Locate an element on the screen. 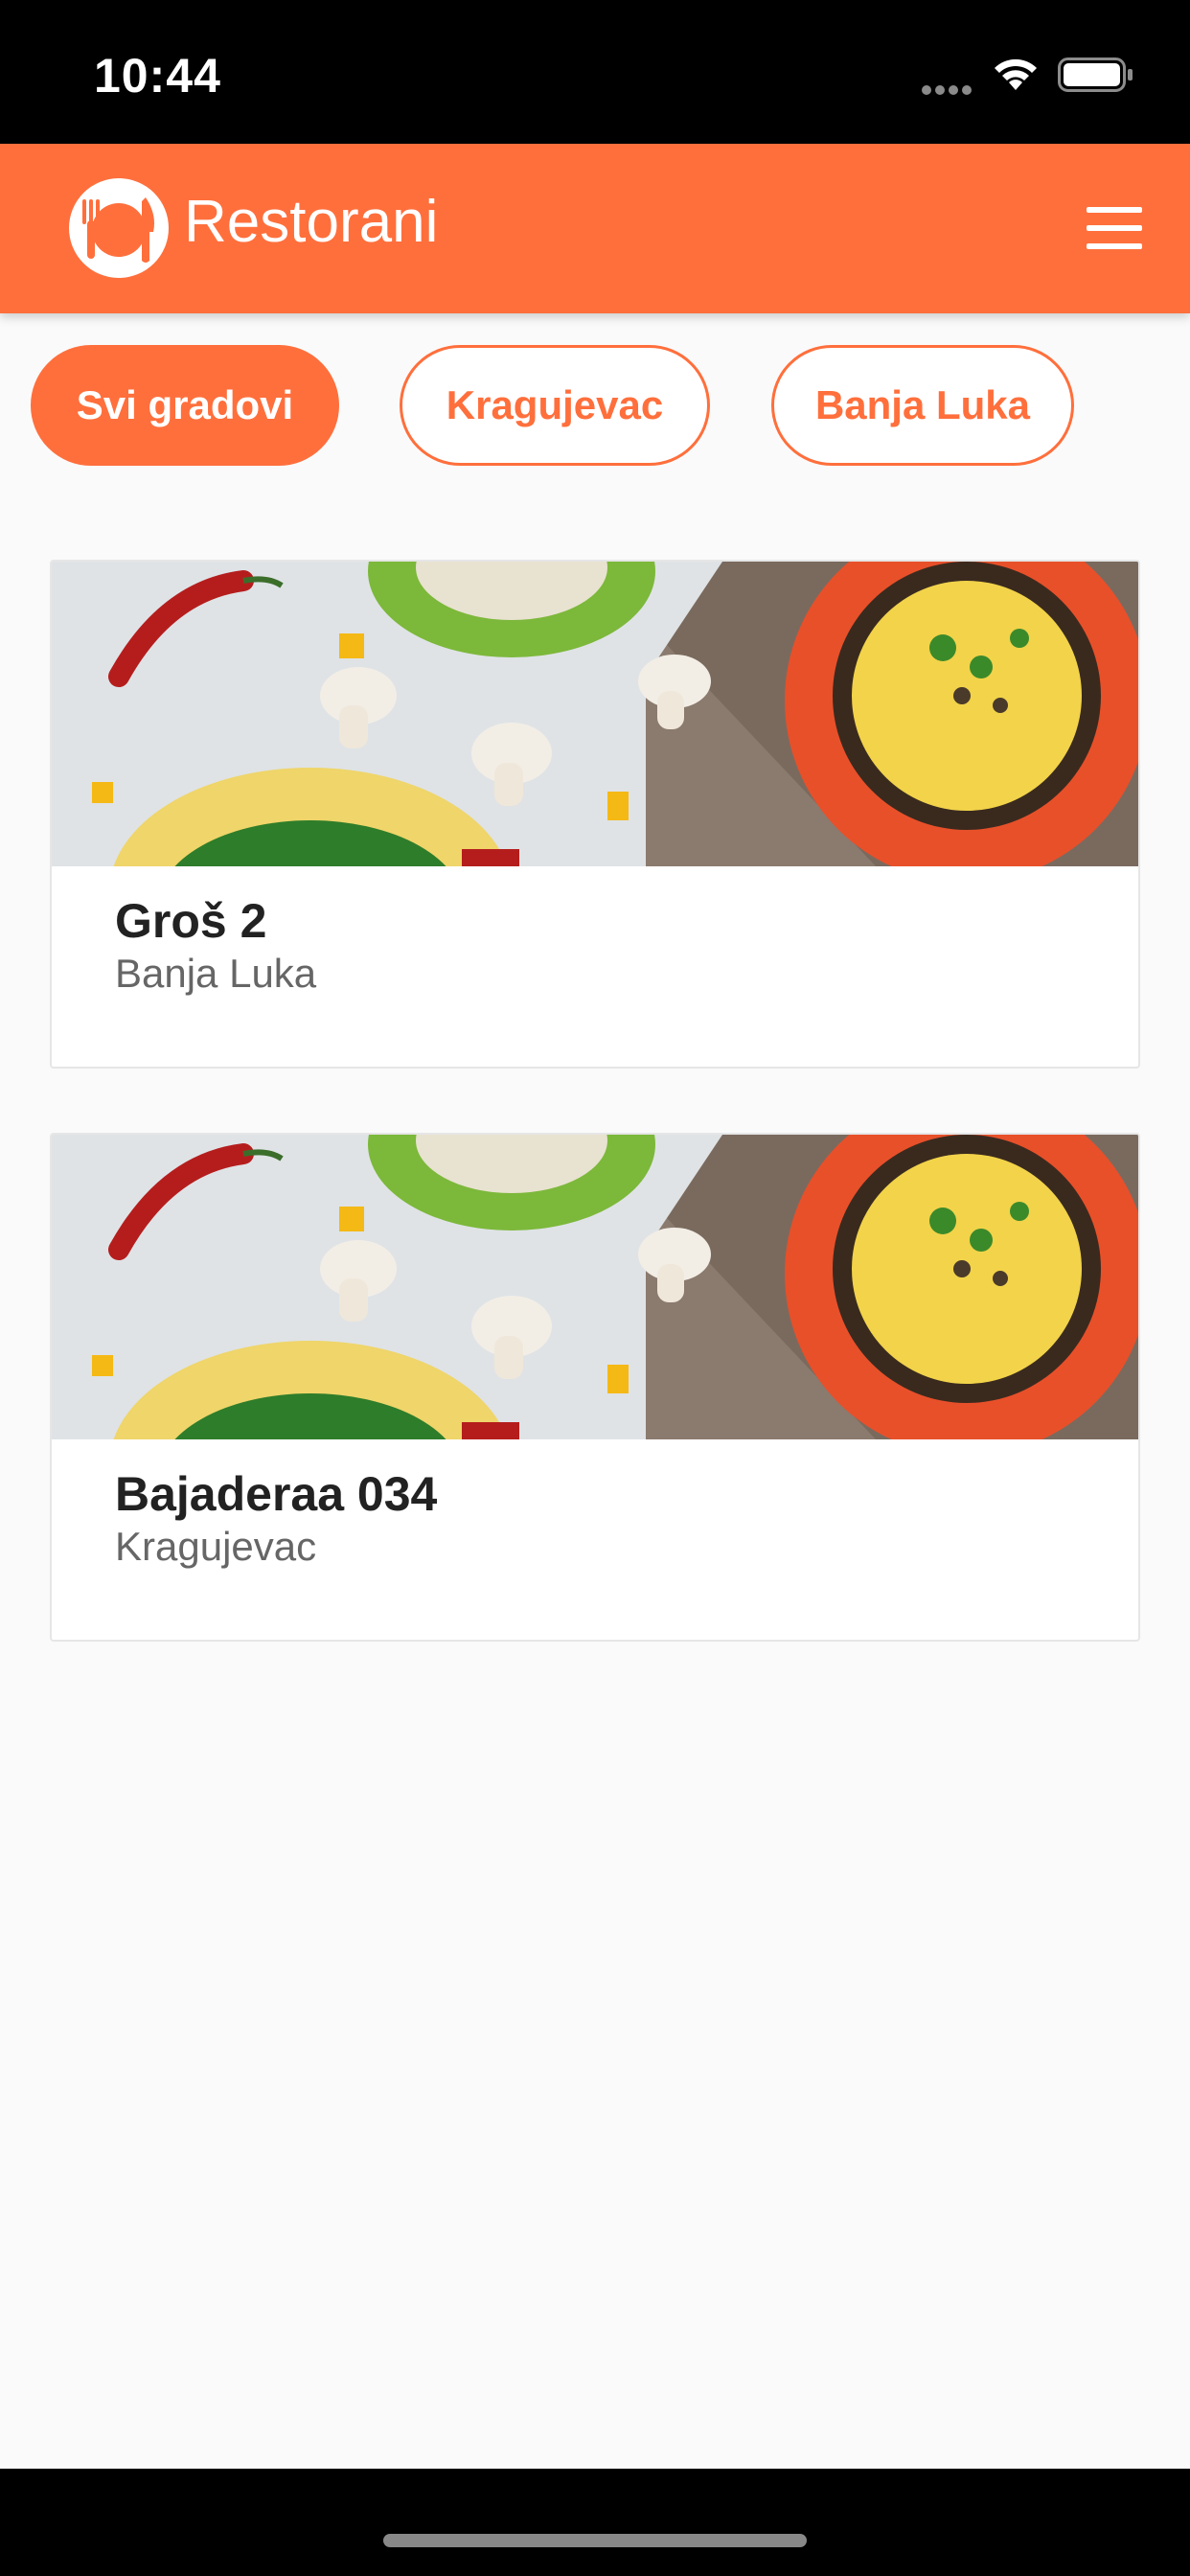 This screenshot has width=1190, height=2576. home-indicator is located at coordinates (595, 2540).